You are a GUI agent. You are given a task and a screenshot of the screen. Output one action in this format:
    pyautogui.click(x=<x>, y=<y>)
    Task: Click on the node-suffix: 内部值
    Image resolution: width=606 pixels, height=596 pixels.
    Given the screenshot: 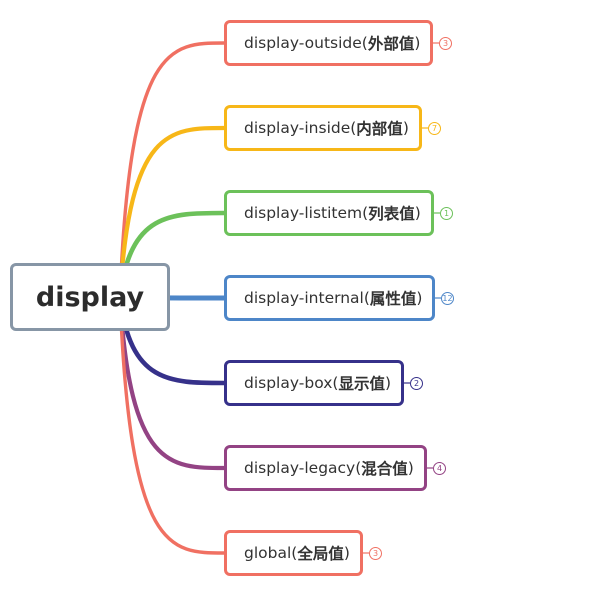 What is the action you would take?
    pyautogui.click(x=379, y=129)
    